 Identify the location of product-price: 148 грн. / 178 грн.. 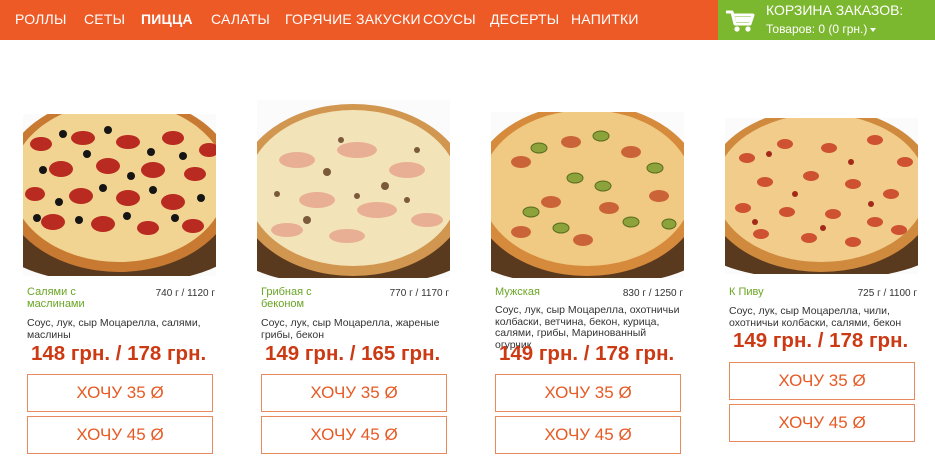
(119, 353).